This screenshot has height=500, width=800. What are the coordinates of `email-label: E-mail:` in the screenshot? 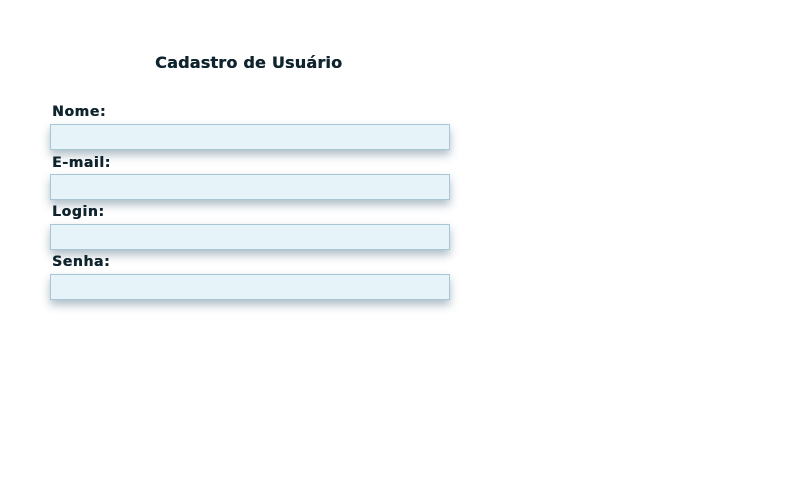 It's located at (81, 163).